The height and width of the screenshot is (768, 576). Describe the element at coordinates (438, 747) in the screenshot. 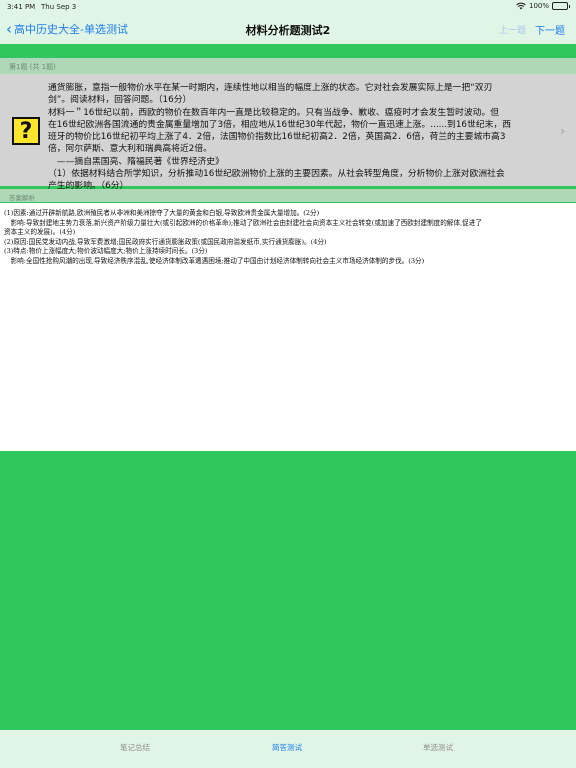

I see `tab-single-choice-test: 单选测试` at that location.